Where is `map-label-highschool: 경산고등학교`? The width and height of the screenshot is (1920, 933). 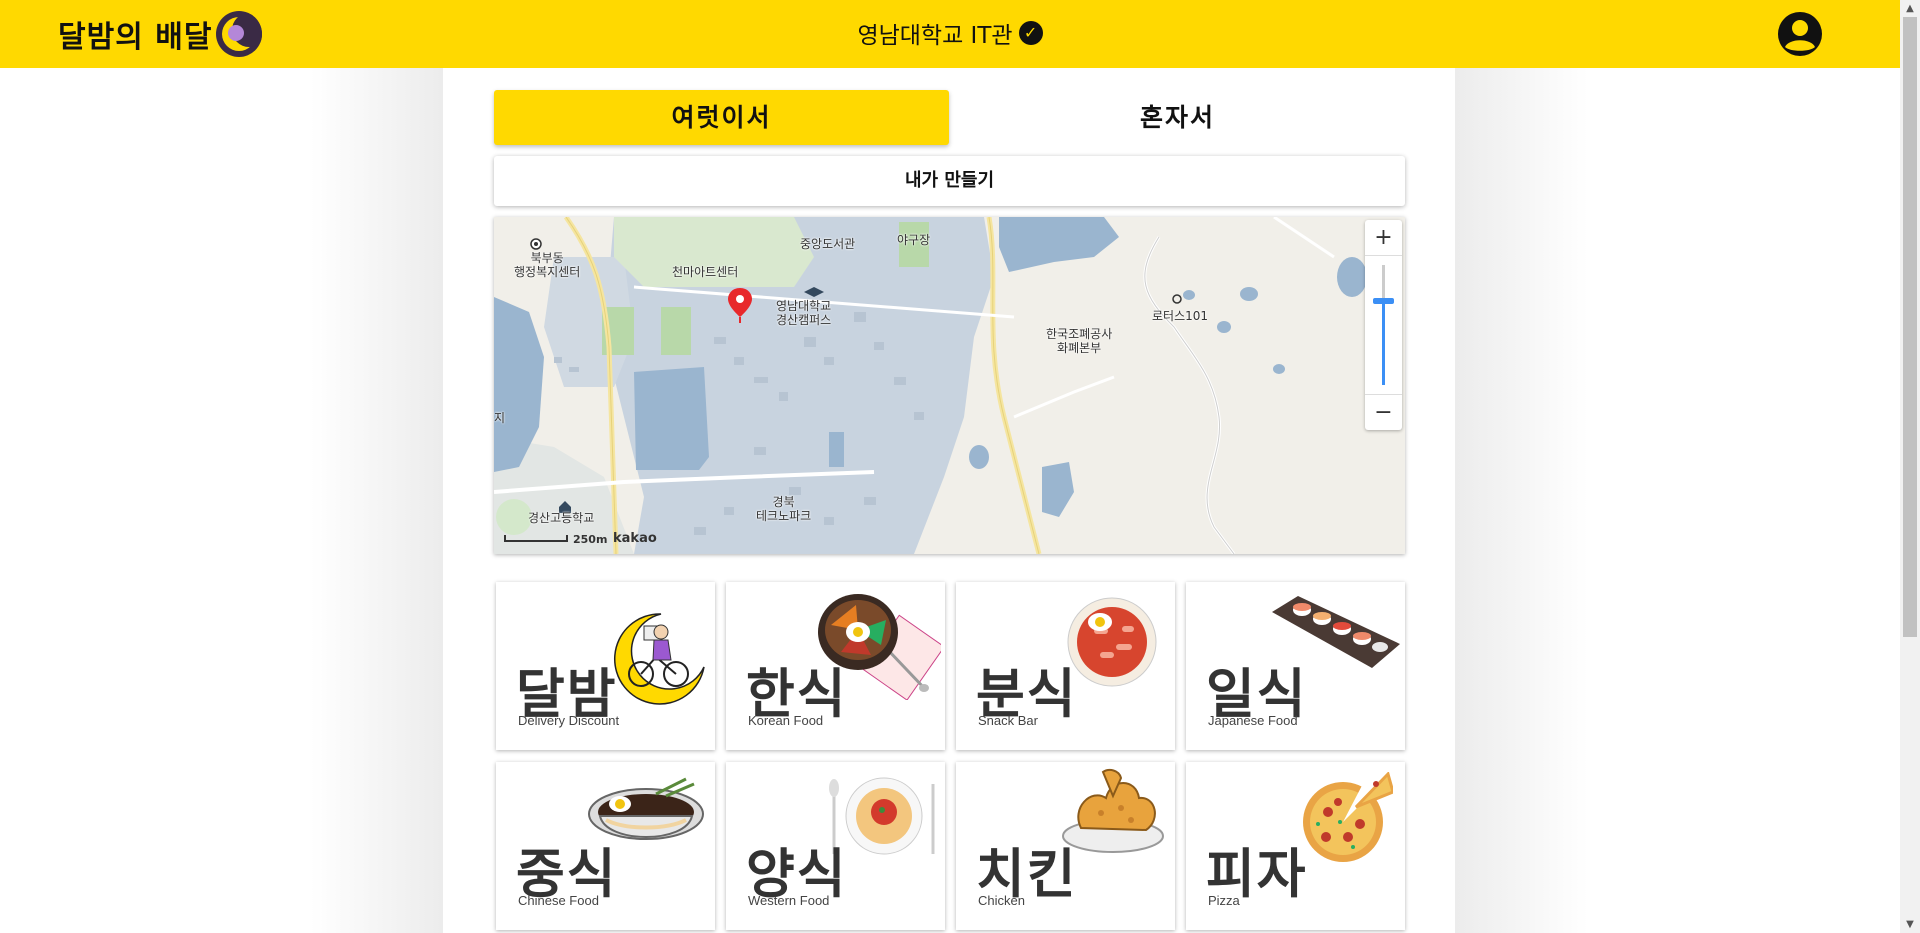
map-label-highschool: 경산고등학교 is located at coordinates (561, 518).